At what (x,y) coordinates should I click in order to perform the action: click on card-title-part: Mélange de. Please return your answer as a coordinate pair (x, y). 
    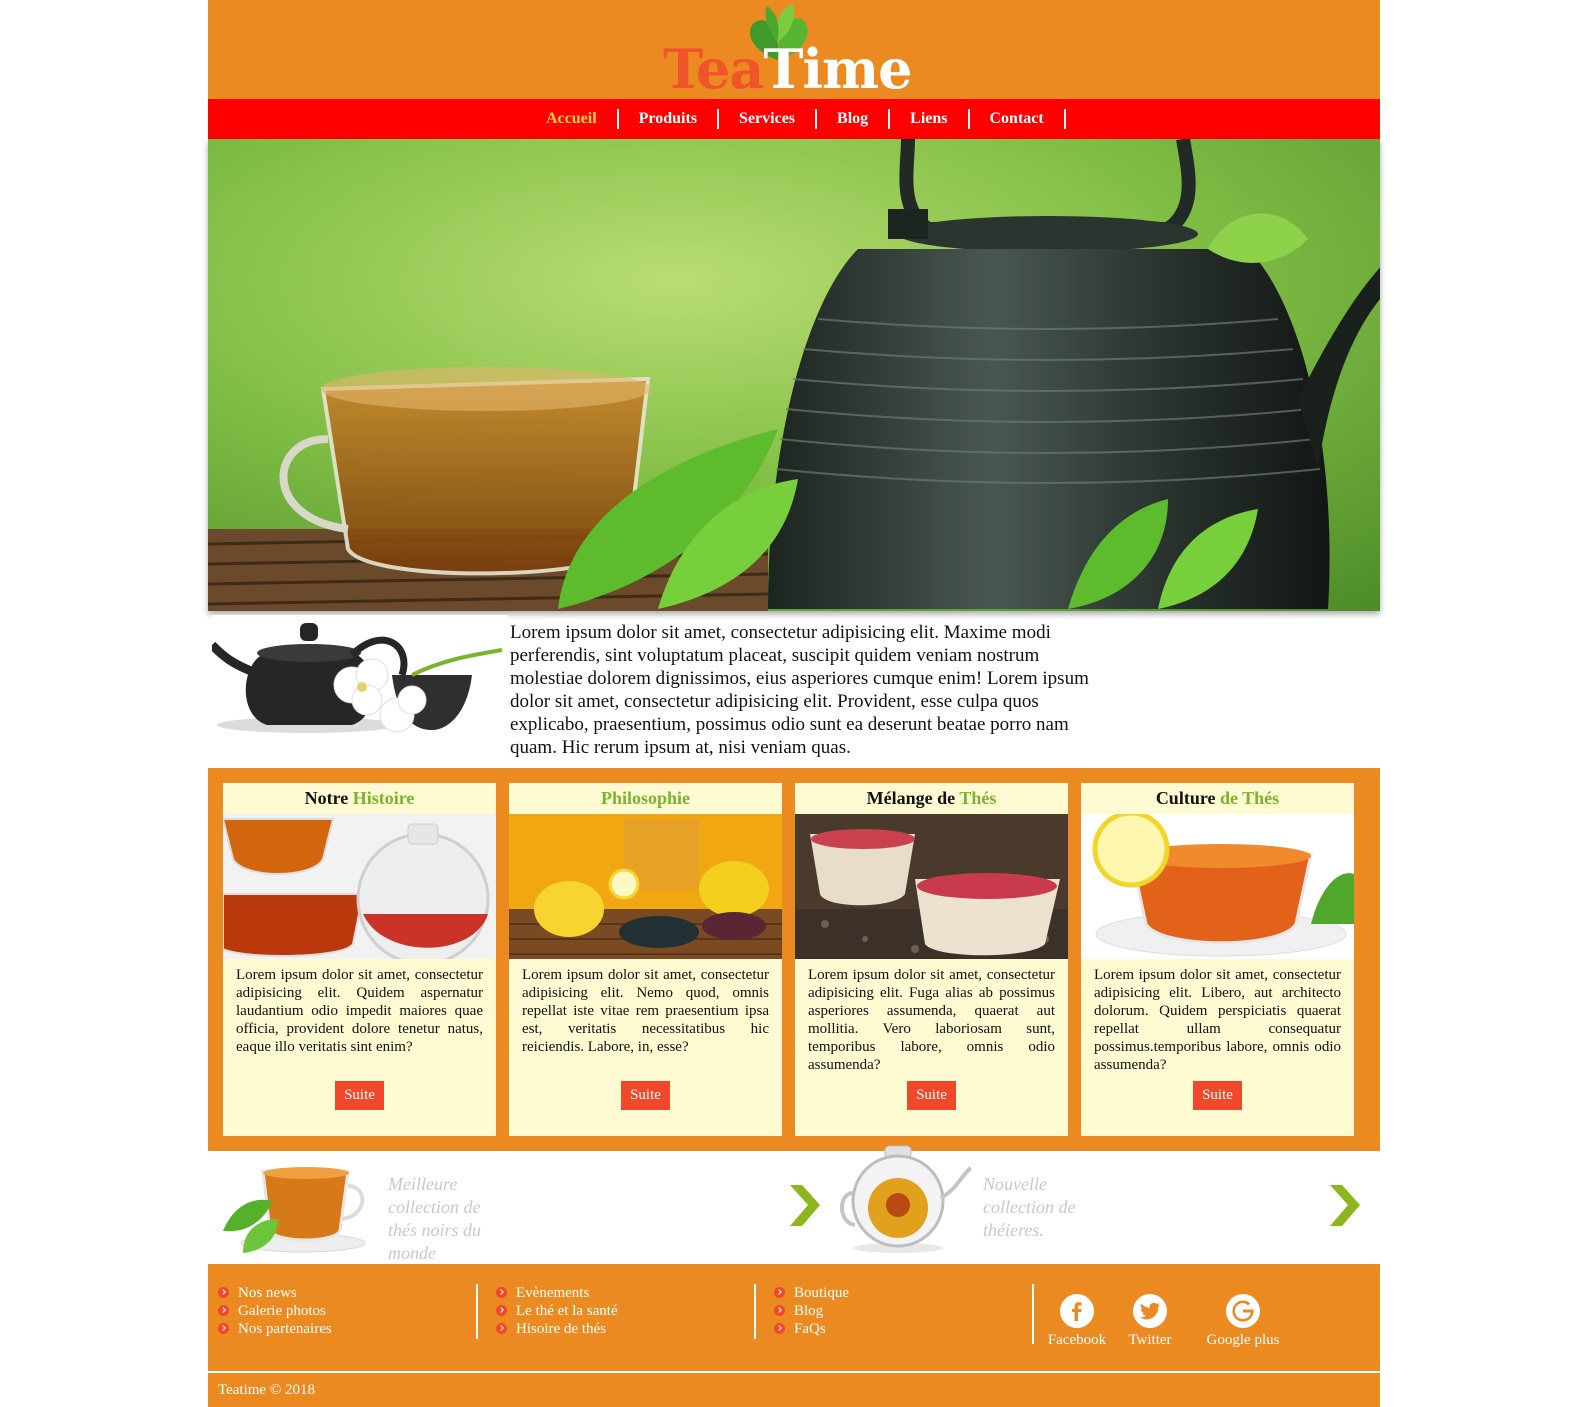
    Looking at the image, I should click on (913, 798).